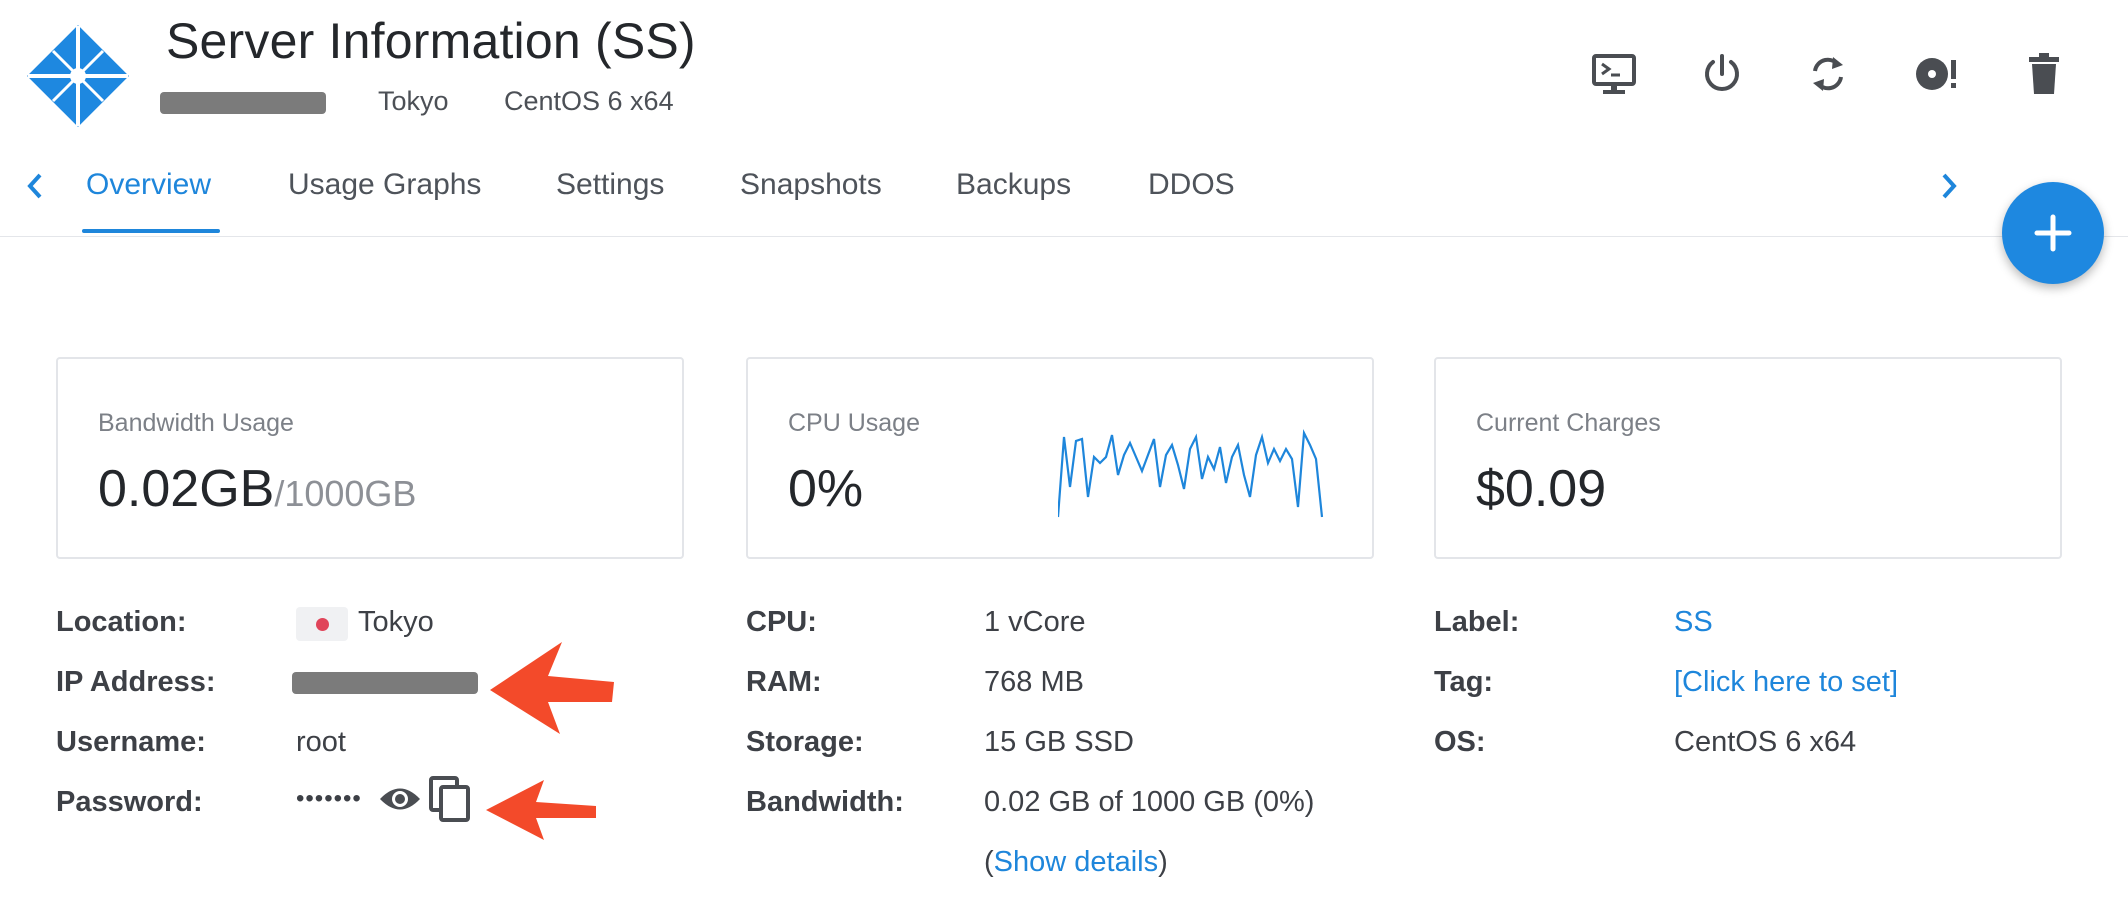 The height and width of the screenshot is (902, 2128). I want to click on tab-active-indicator, so click(151, 231).